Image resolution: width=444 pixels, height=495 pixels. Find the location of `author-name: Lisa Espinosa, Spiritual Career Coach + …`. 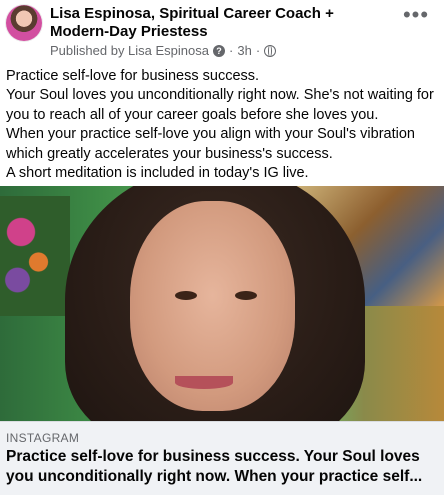

author-name: Lisa Espinosa, Spiritual Career Coach + … is located at coordinates (220, 23).